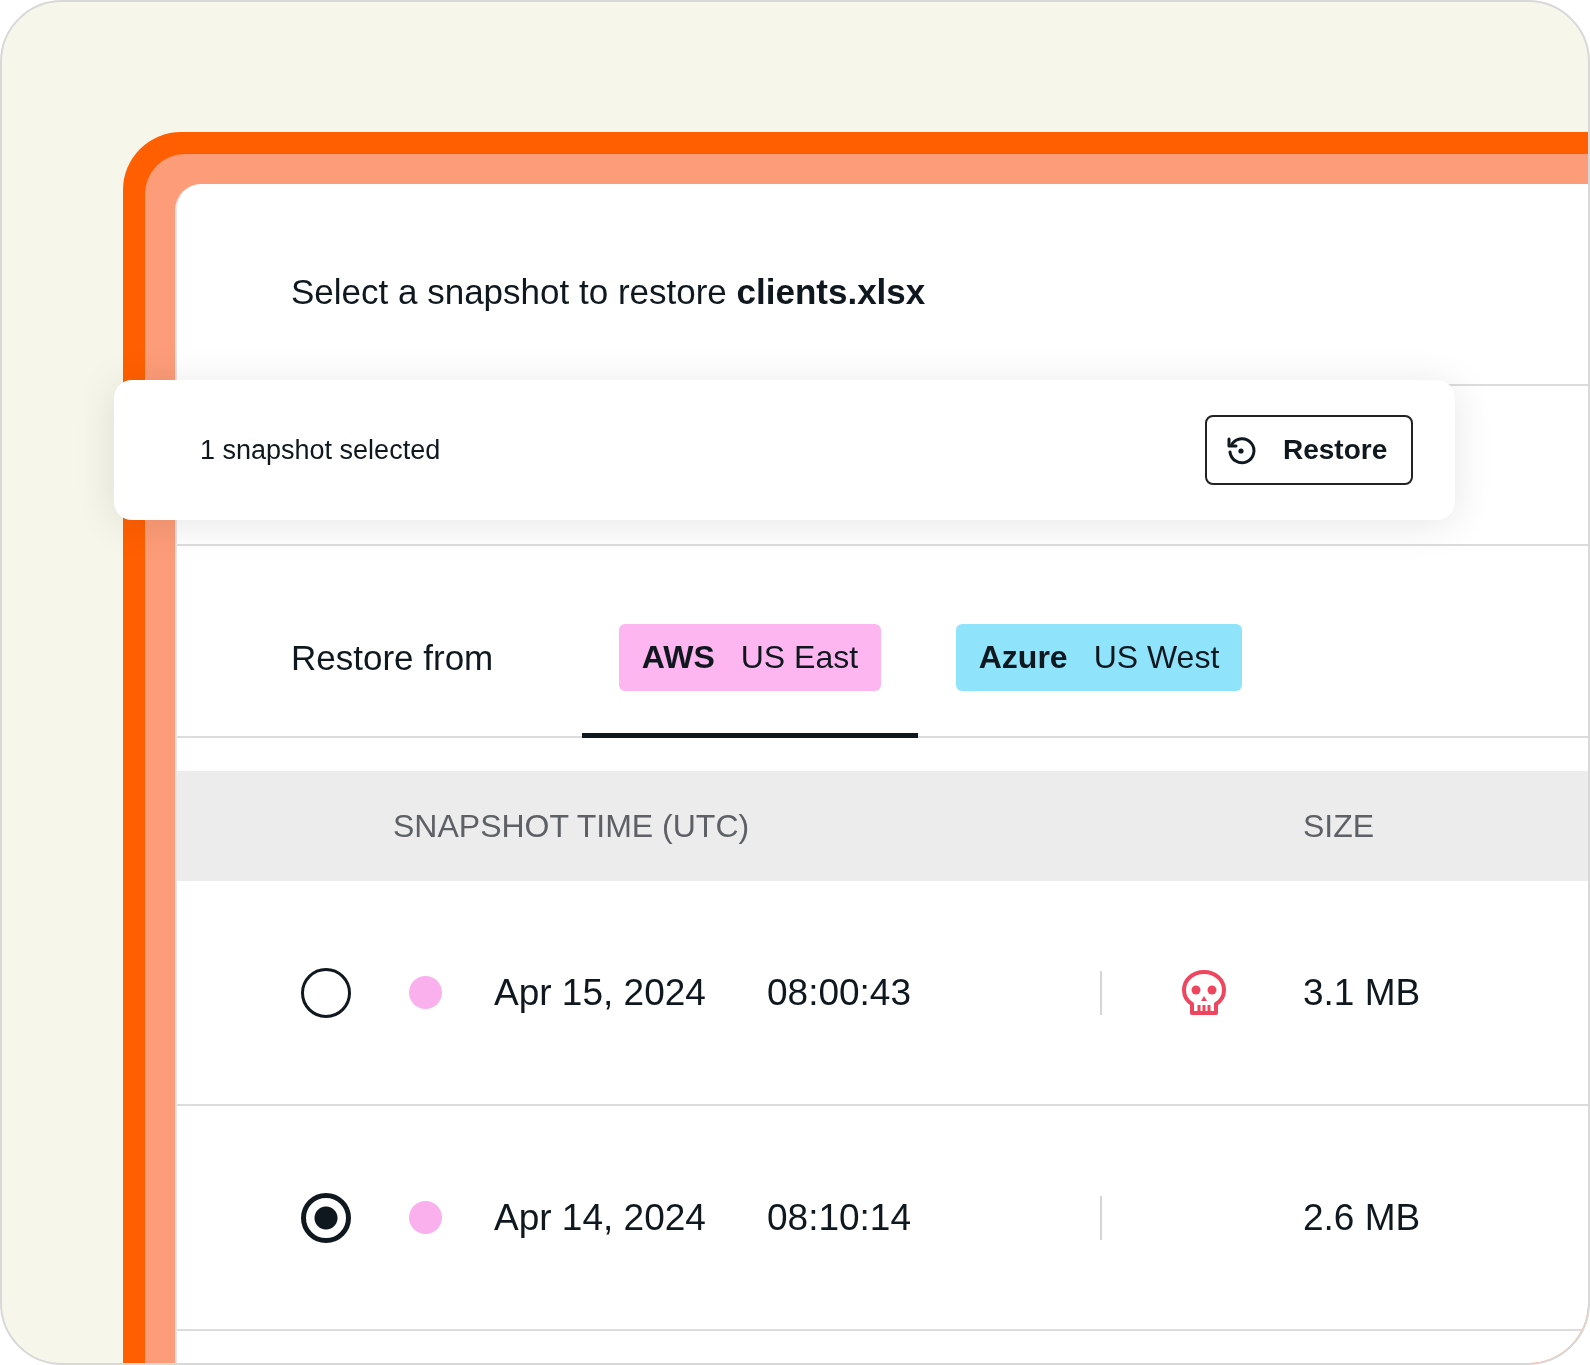  What do you see at coordinates (1362, 1217) in the screenshot?
I see `snapshot-size: 2.6 MB` at bounding box center [1362, 1217].